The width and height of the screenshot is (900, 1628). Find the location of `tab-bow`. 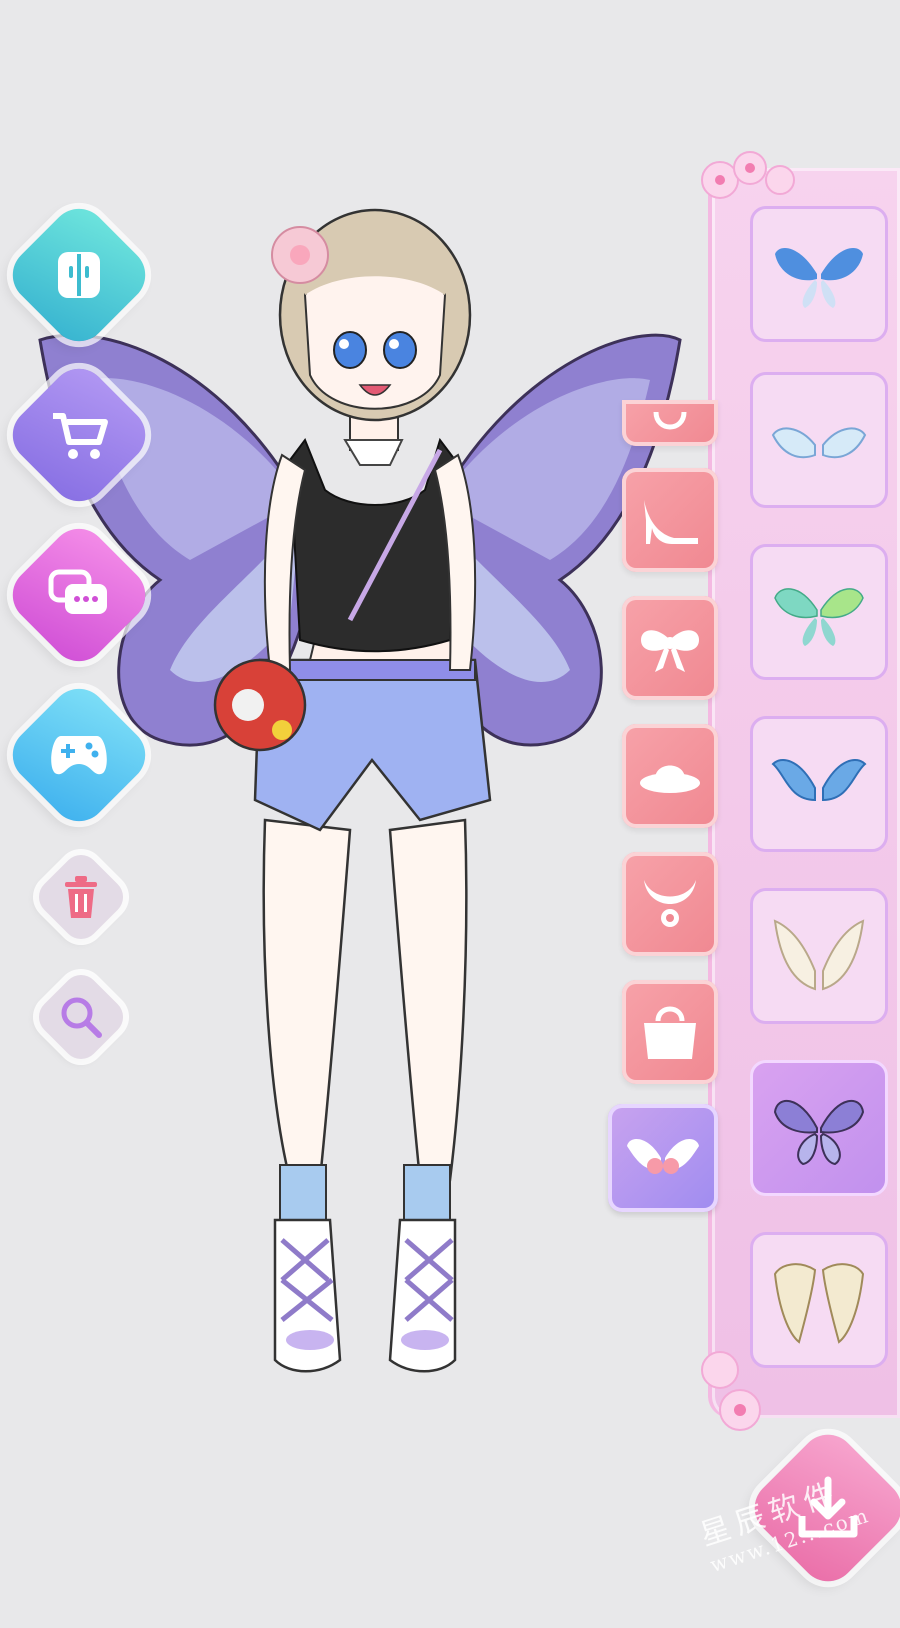

tab-bow is located at coordinates (670, 648).